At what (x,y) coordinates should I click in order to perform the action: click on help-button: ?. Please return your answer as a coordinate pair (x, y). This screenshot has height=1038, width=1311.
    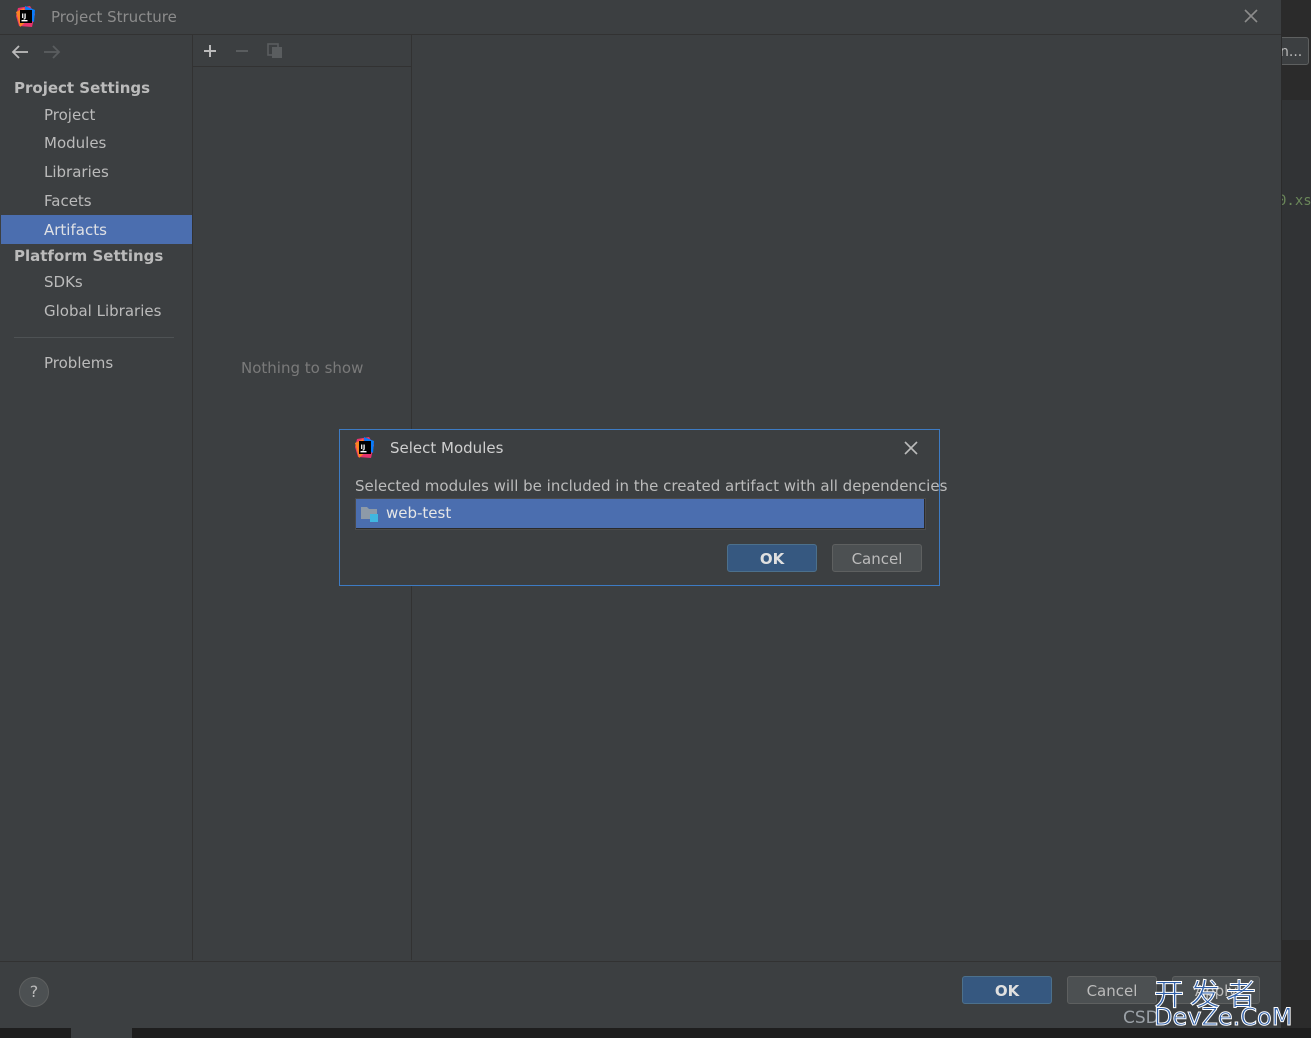
    Looking at the image, I should click on (34, 992).